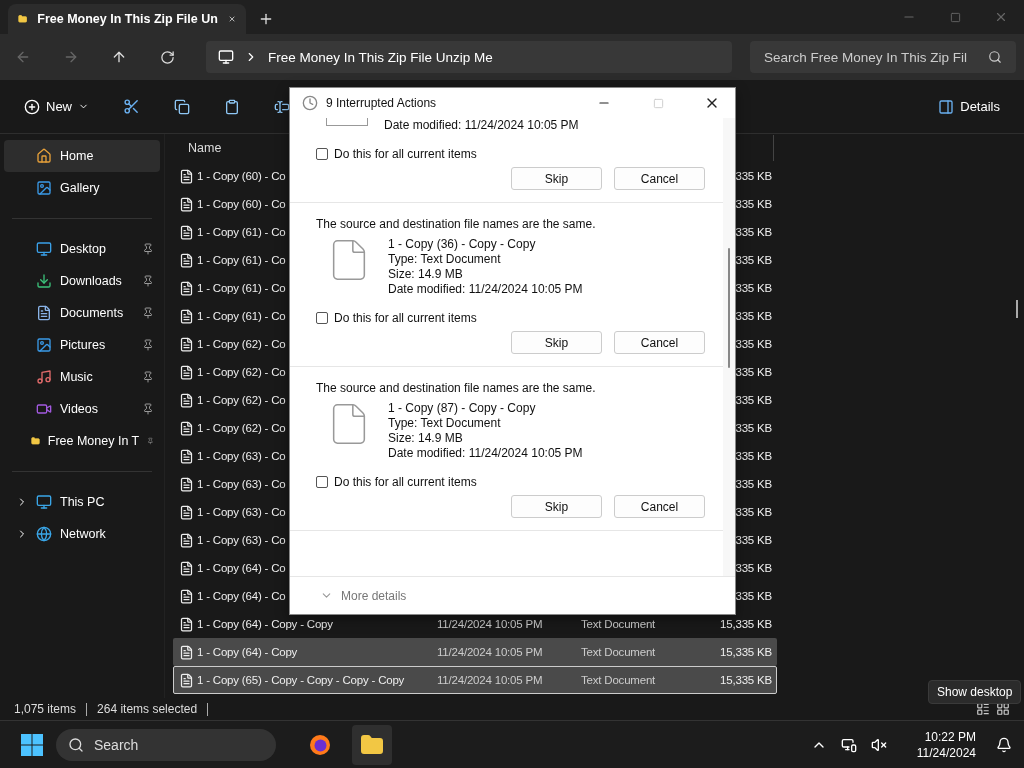 The width and height of the screenshot is (1024, 768). Describe the element at coordinates (45, 709) in the screenshot. I see `item-count: 1,075 items` at that location.